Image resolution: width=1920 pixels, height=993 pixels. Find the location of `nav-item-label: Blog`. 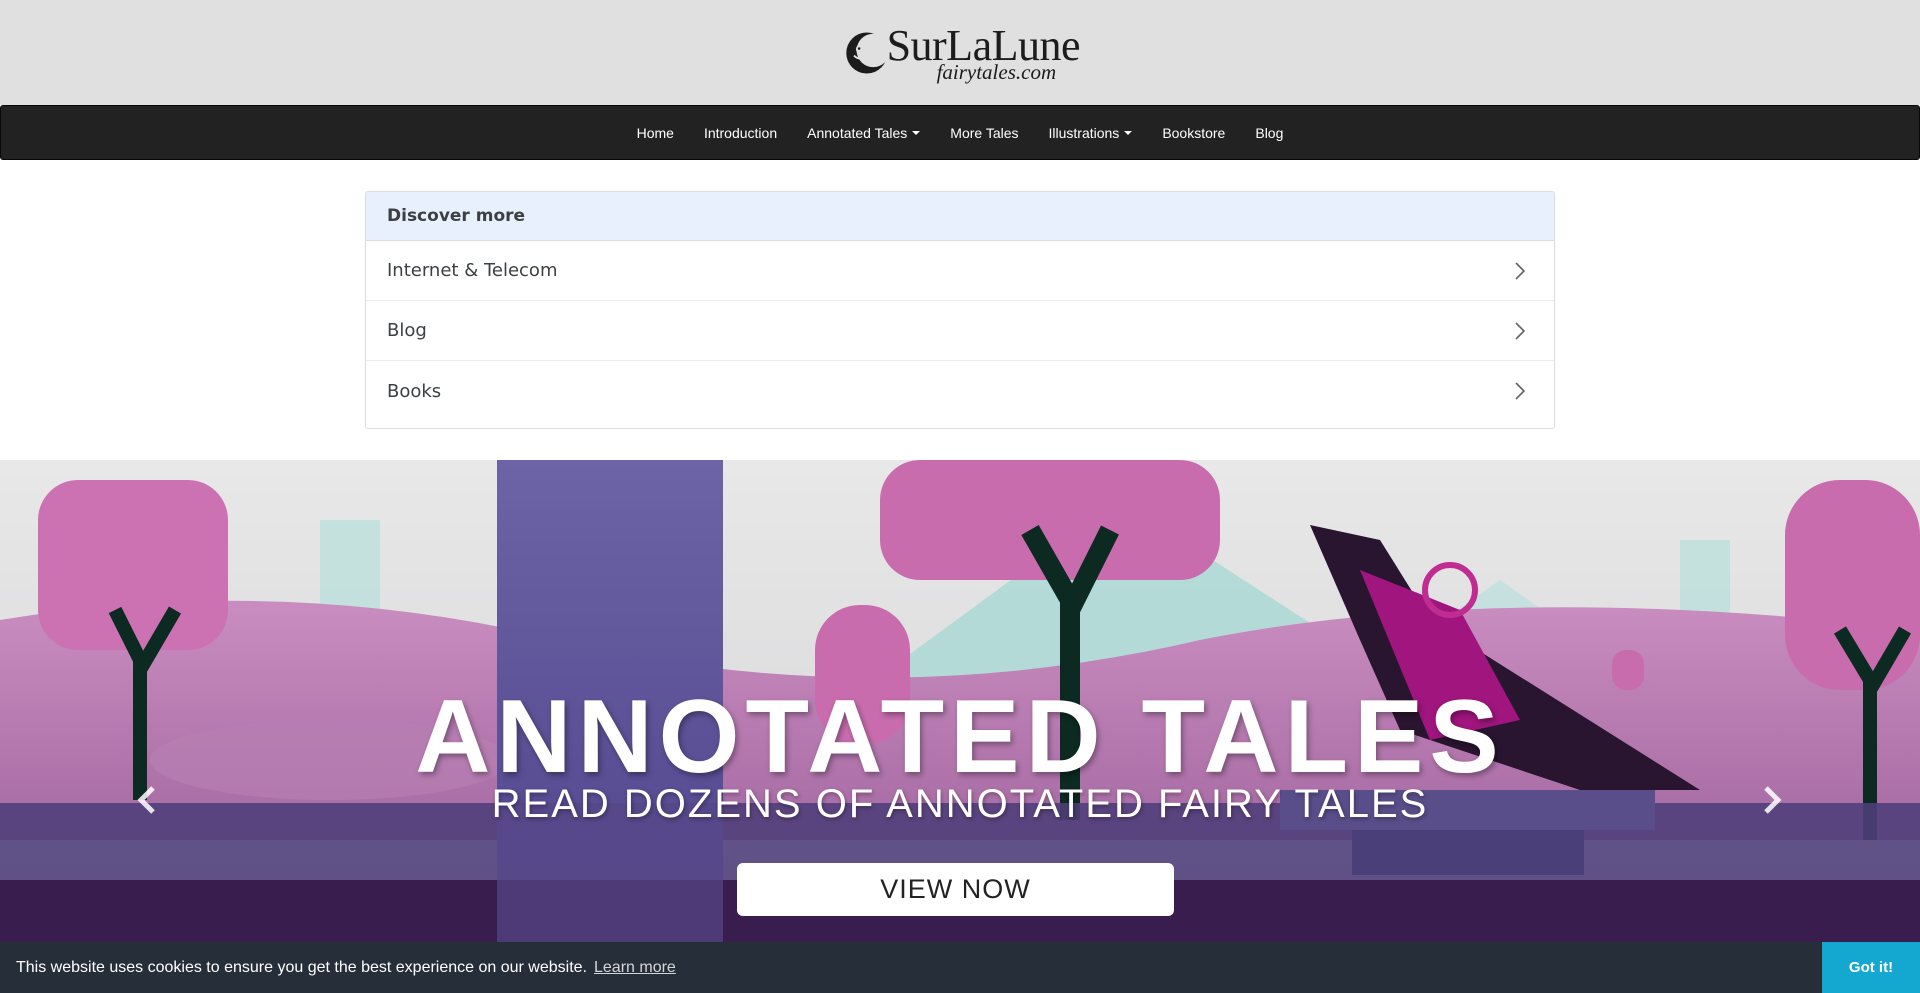

nav-item-label: Blog is located at coordinates (1269, 132).